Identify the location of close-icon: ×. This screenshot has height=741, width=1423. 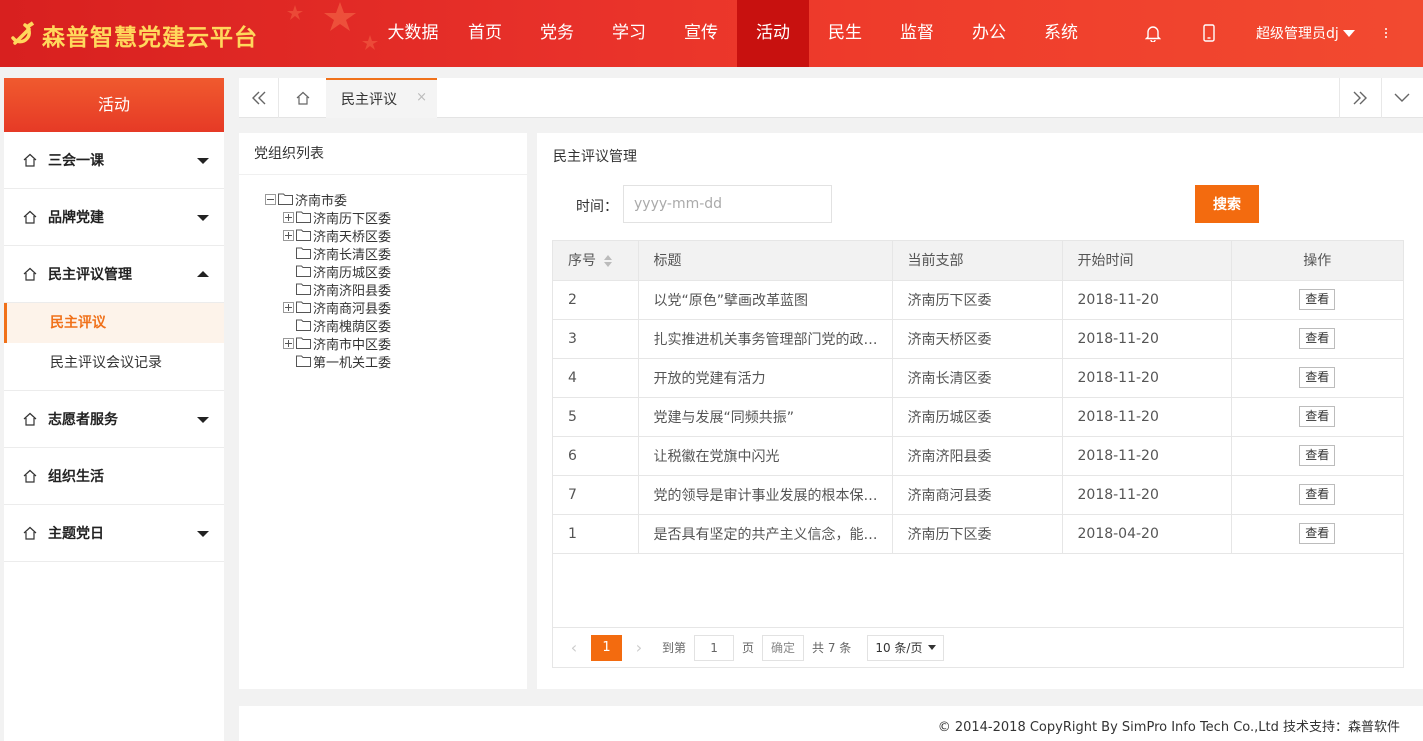
(421, 97).